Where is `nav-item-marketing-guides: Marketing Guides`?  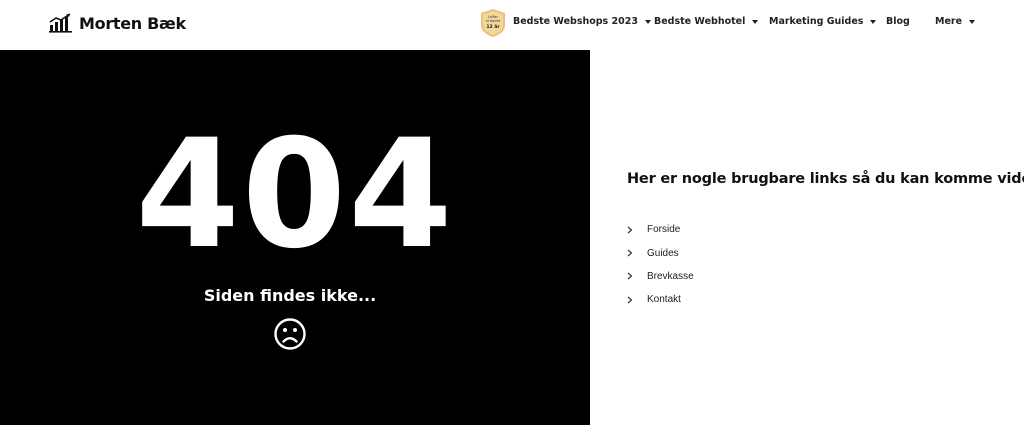
nav-item-marketing-guides: Marketing Guides is located at coordinates (823, 21).